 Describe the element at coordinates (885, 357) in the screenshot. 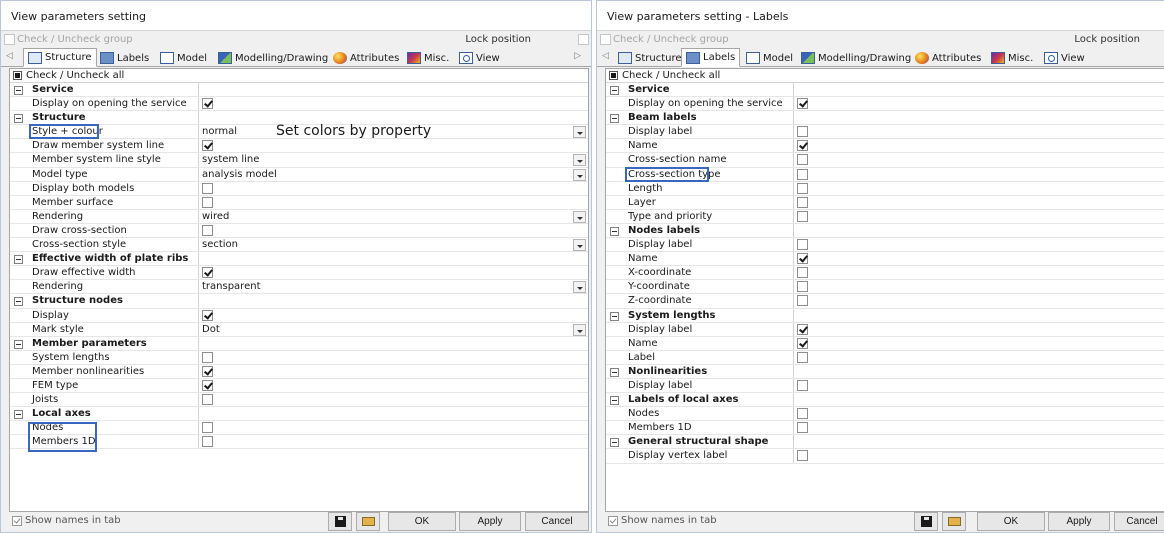

I see `property-row: Label` at that location.